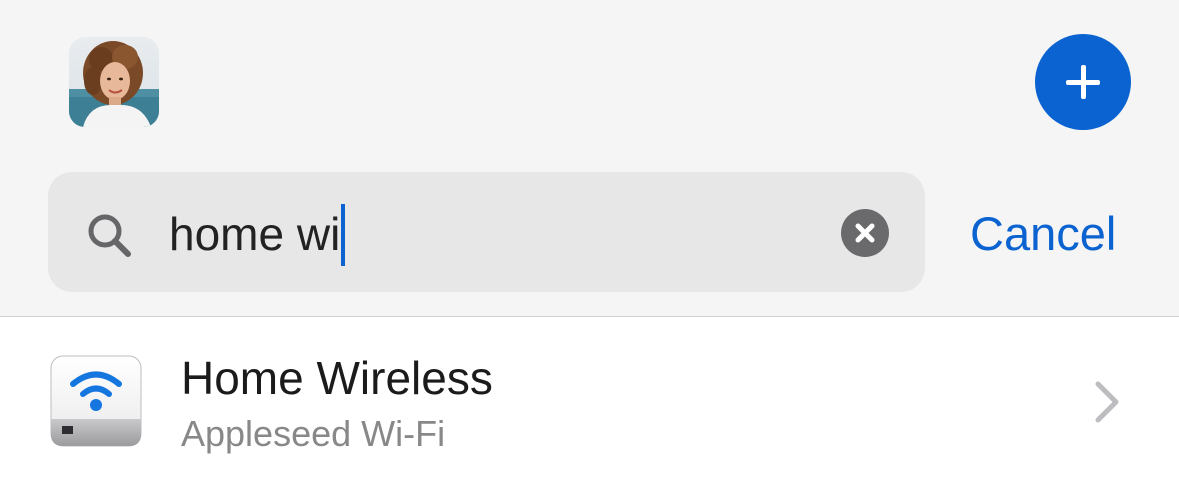 The image size is (1179, 502). I want to click on chevron-right-icon, so click(1107, 402).